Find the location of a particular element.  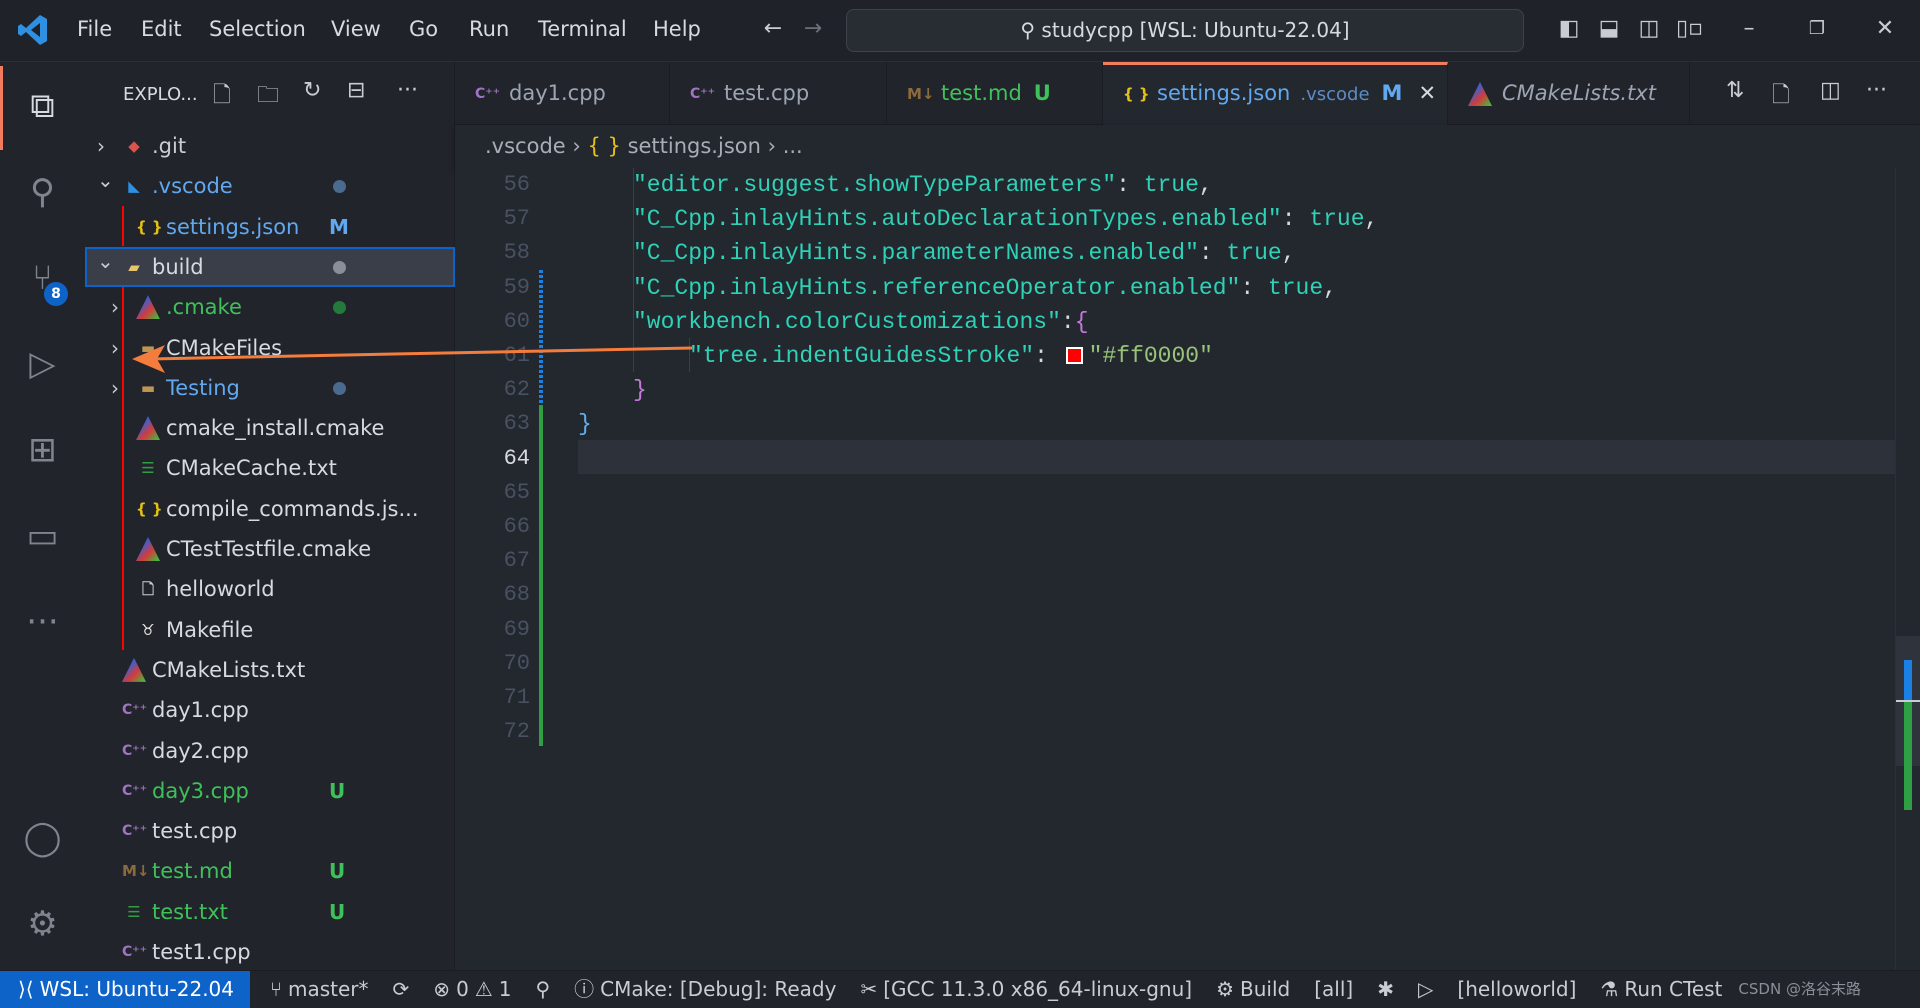

tree-item-test-cpp: C⁺⁺ test.cpp is located at coordinates (270, 831).